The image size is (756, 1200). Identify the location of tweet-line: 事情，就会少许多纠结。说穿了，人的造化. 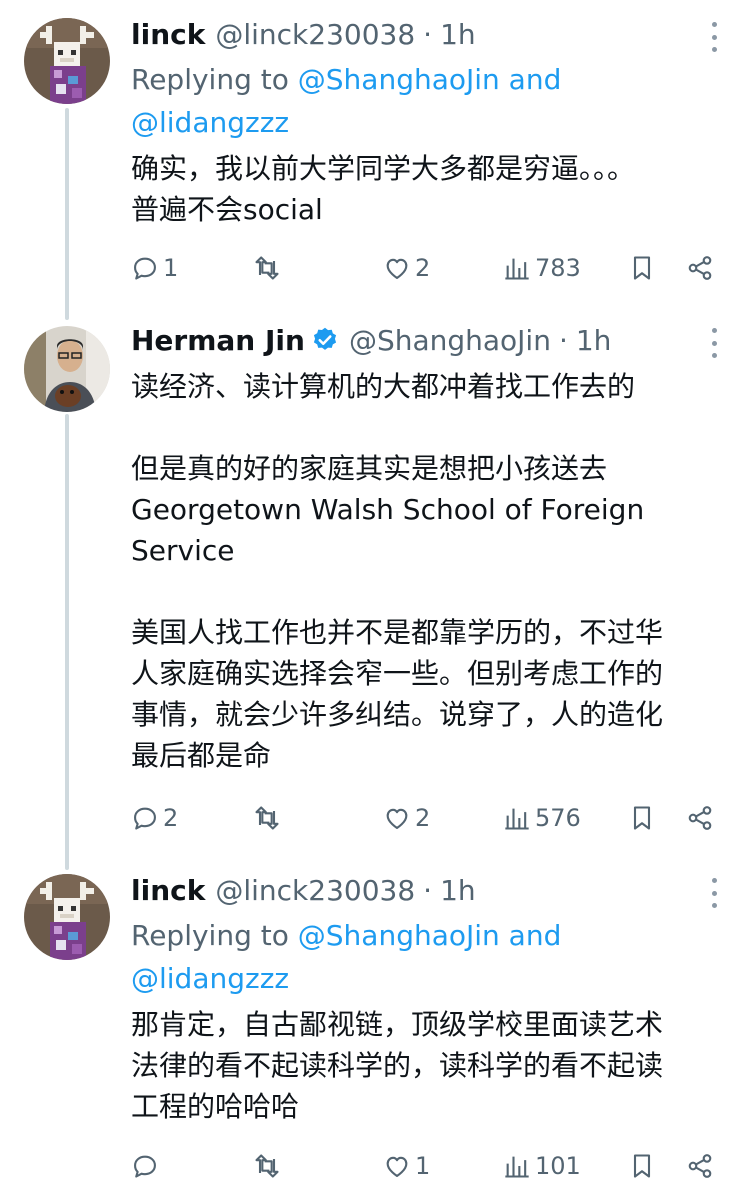
(397, 714).